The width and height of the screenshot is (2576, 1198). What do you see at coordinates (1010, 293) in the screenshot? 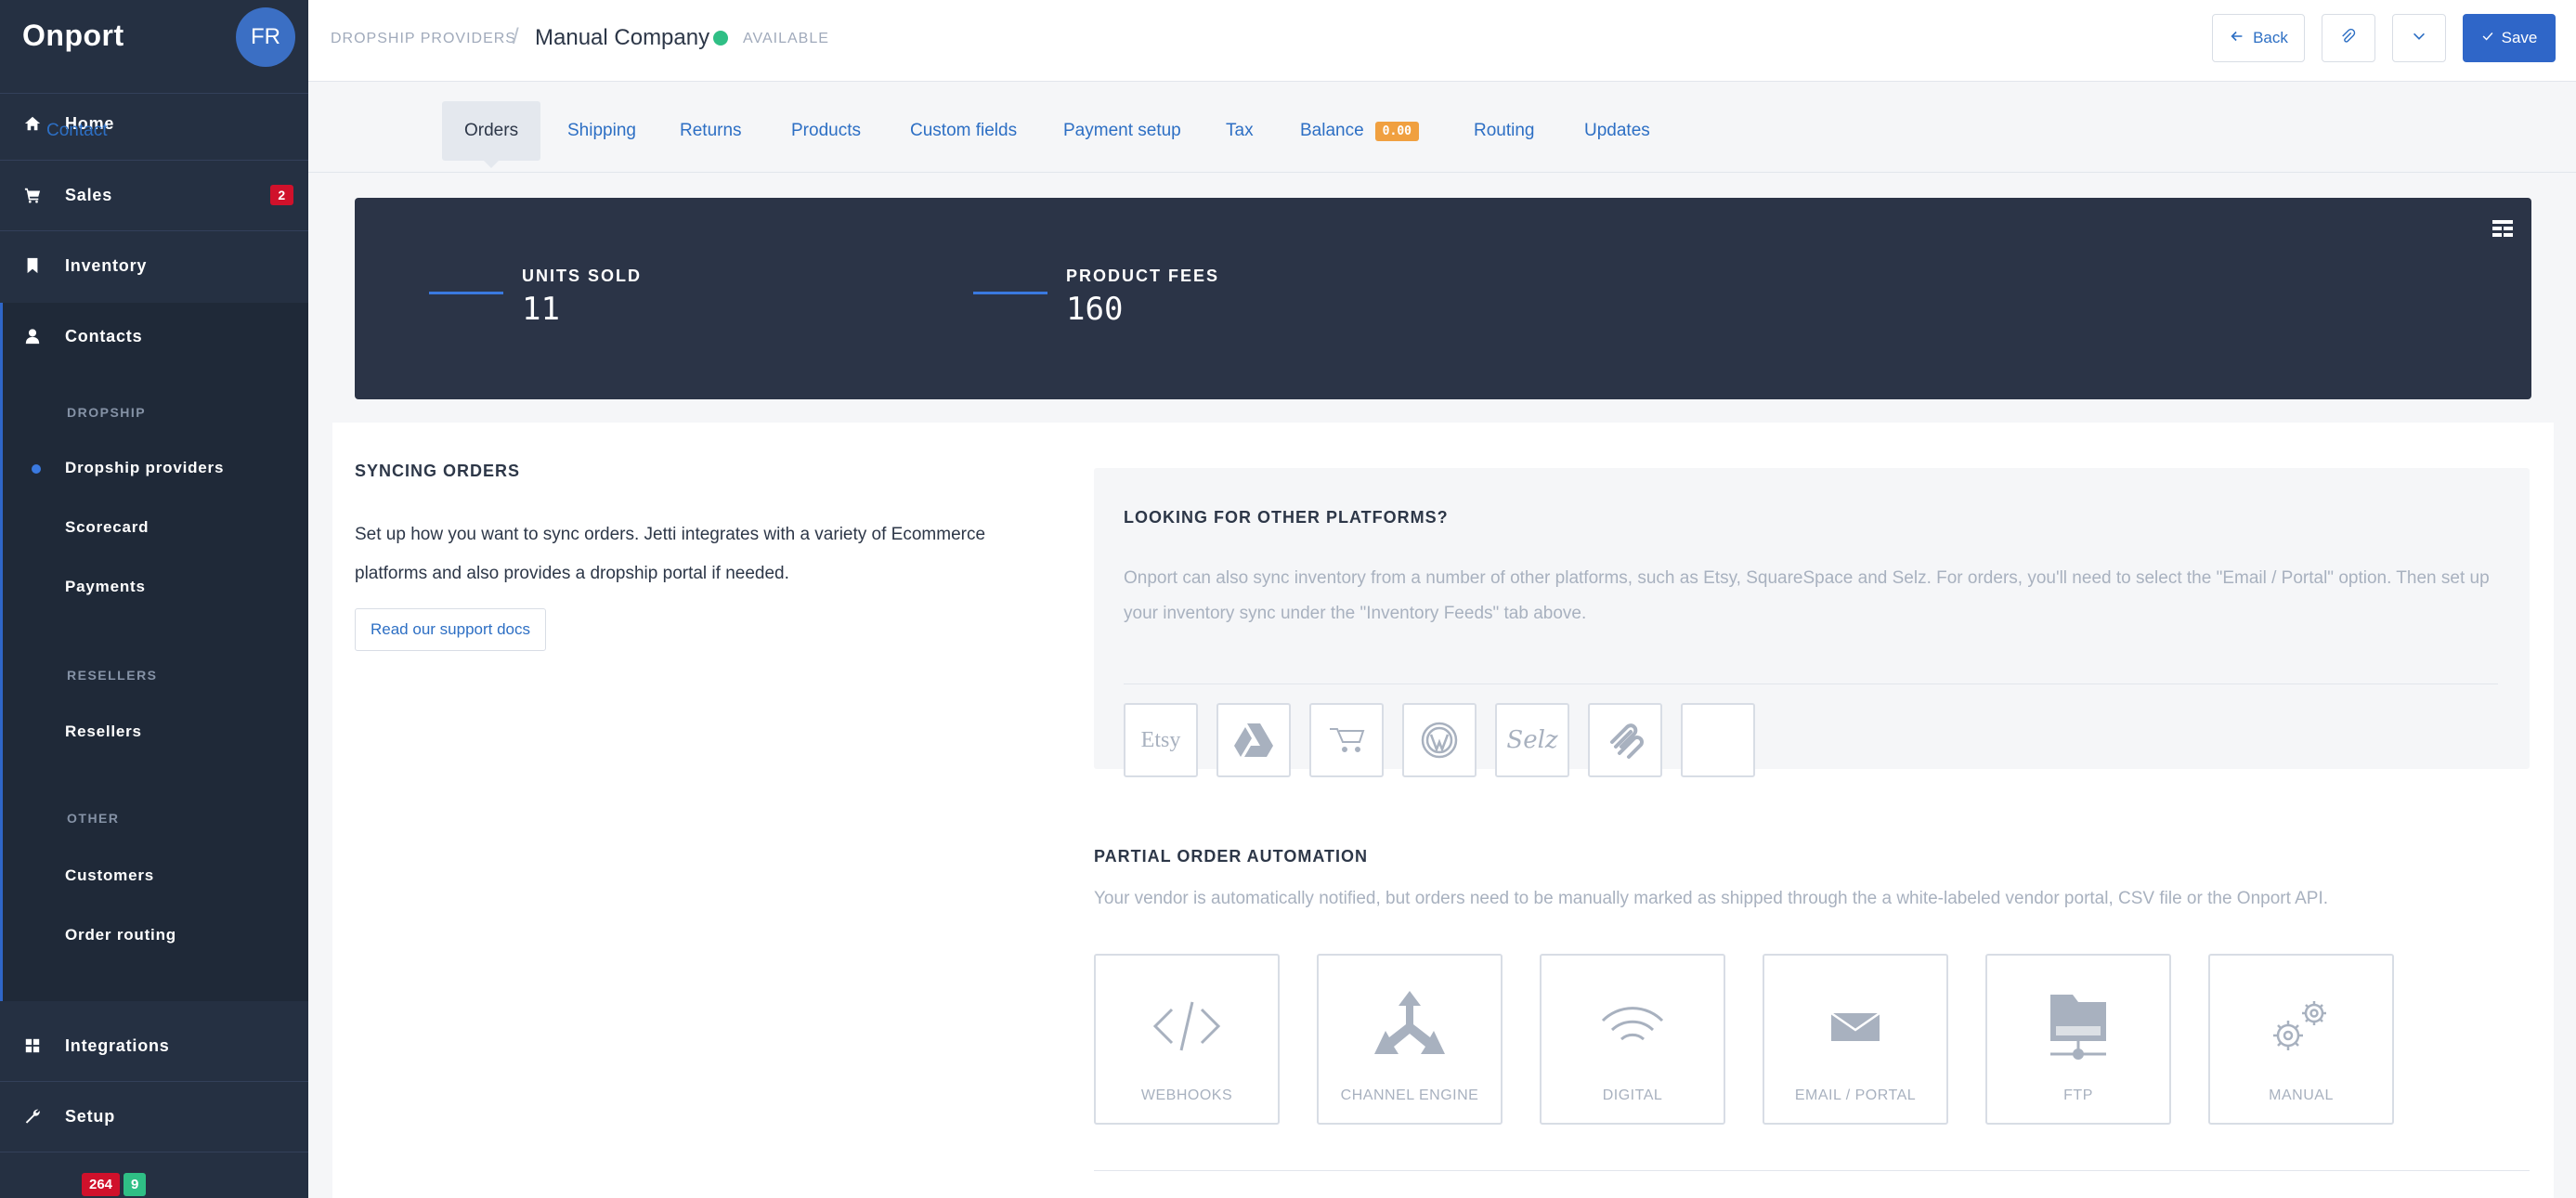
I see `product-fees-line` at bounding box center [1010, 293].